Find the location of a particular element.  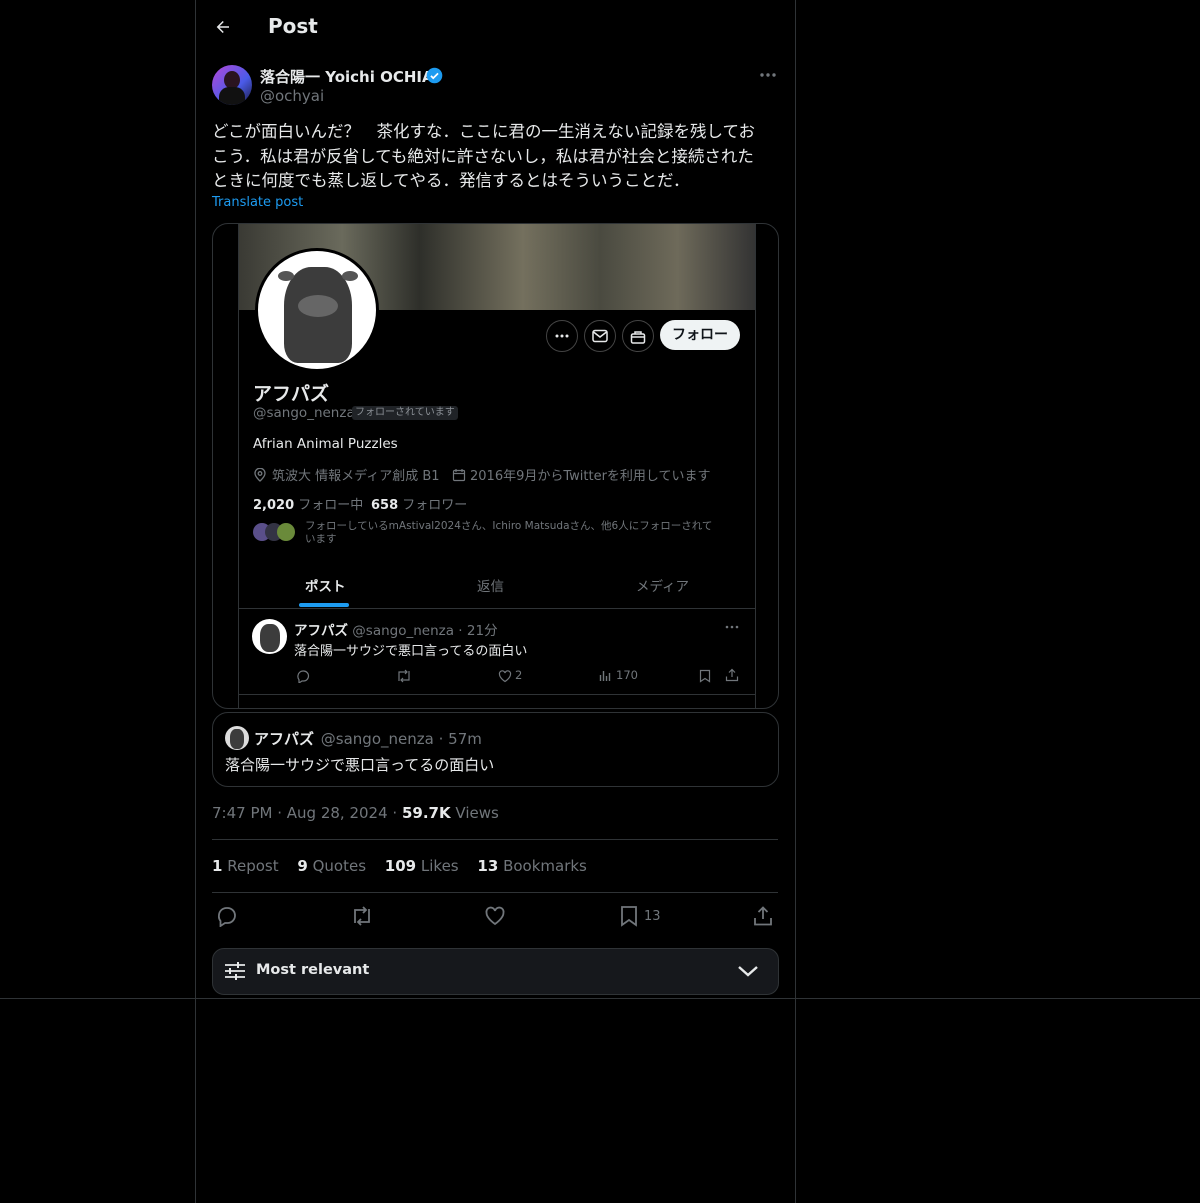

screenshot-bio: Afrian Animal Puzzles is located at coordinates (325, 444).